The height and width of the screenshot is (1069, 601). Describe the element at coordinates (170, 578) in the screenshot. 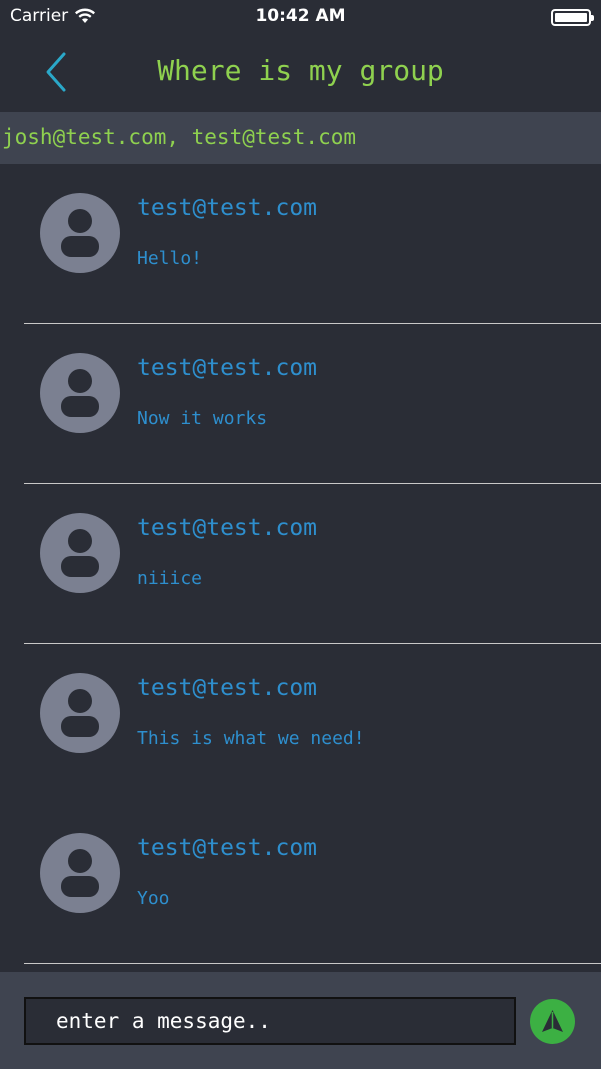

I see `message-text: niiice` at that location.